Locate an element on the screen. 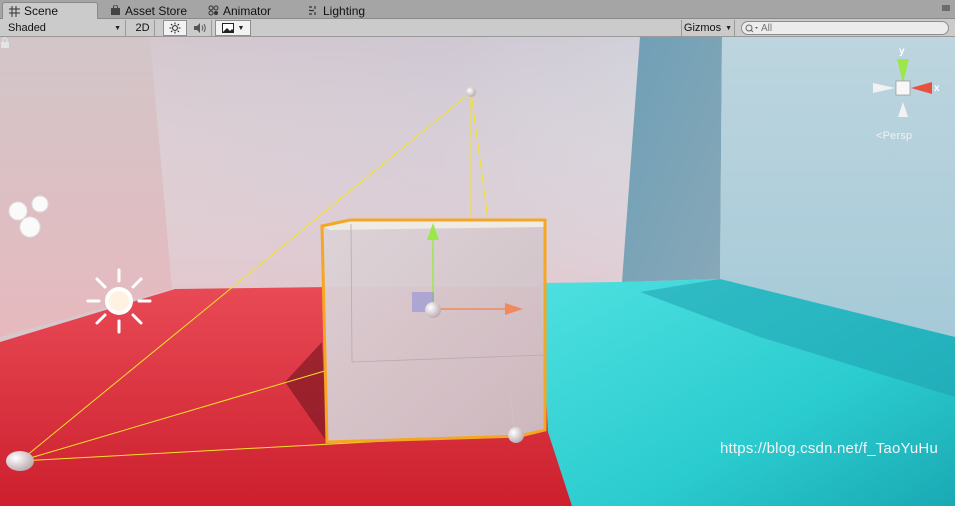 The height and width of the screenshot is (506, 955). panel-menu-icon is located at coordinates (946, 8).